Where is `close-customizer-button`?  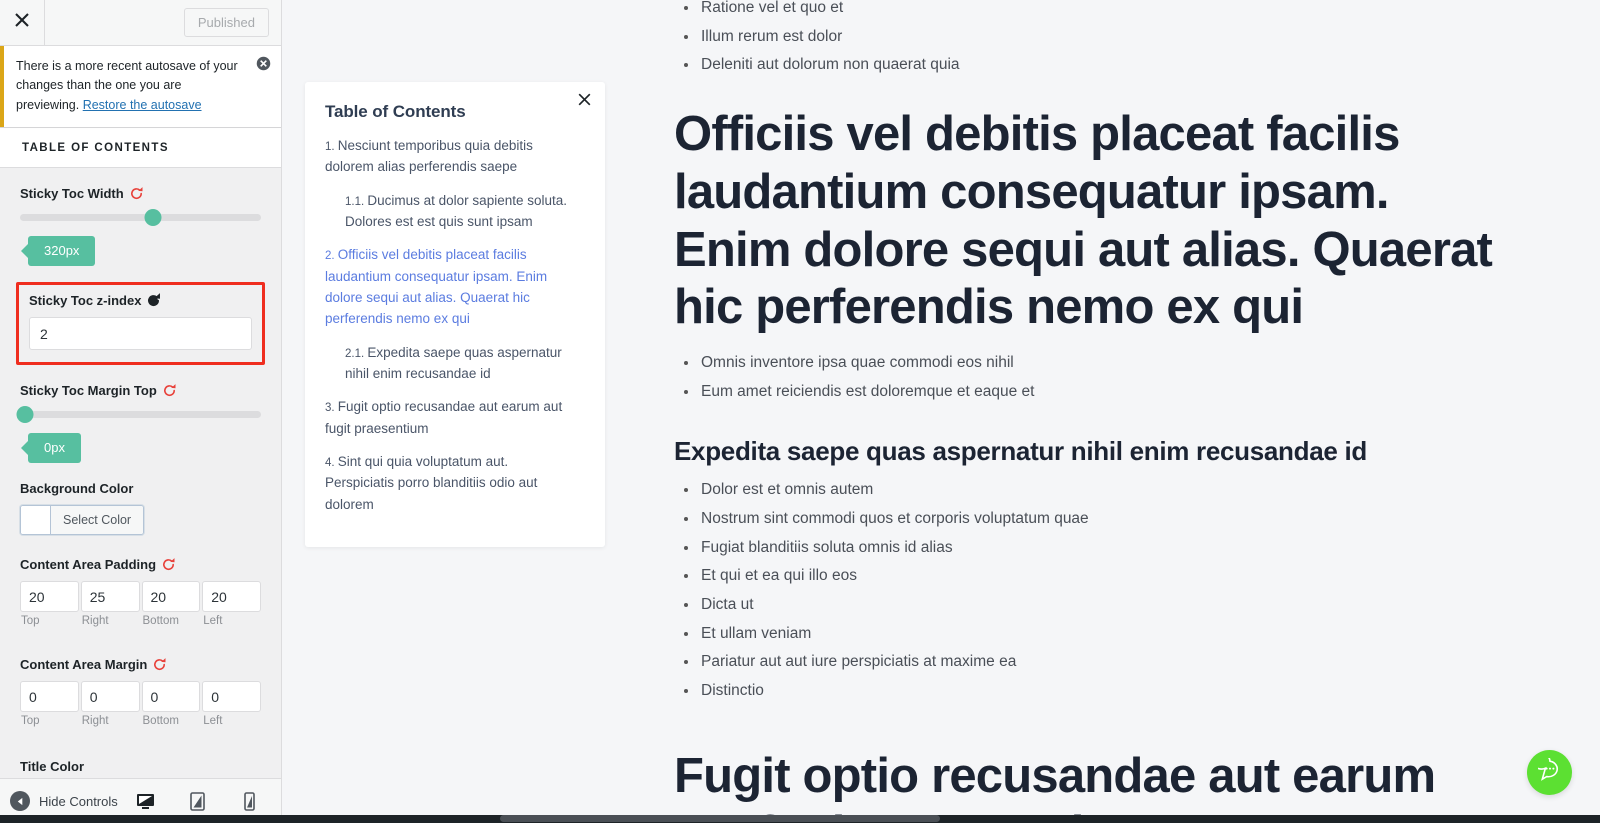 close-customizer-button is located at coordinates (22, 22).